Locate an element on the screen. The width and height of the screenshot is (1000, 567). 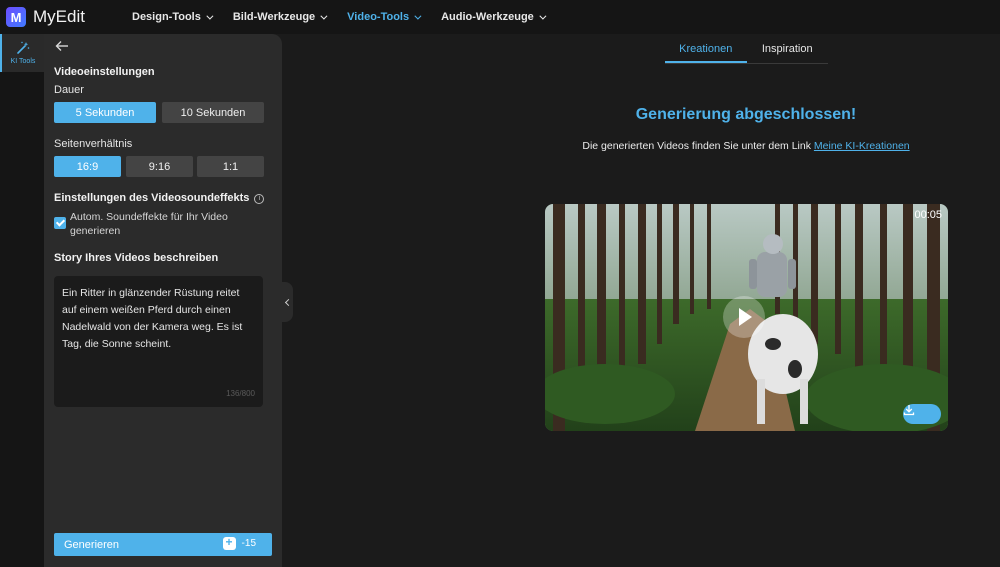
duration-label: Dauer is located at coordinates (69, 90).